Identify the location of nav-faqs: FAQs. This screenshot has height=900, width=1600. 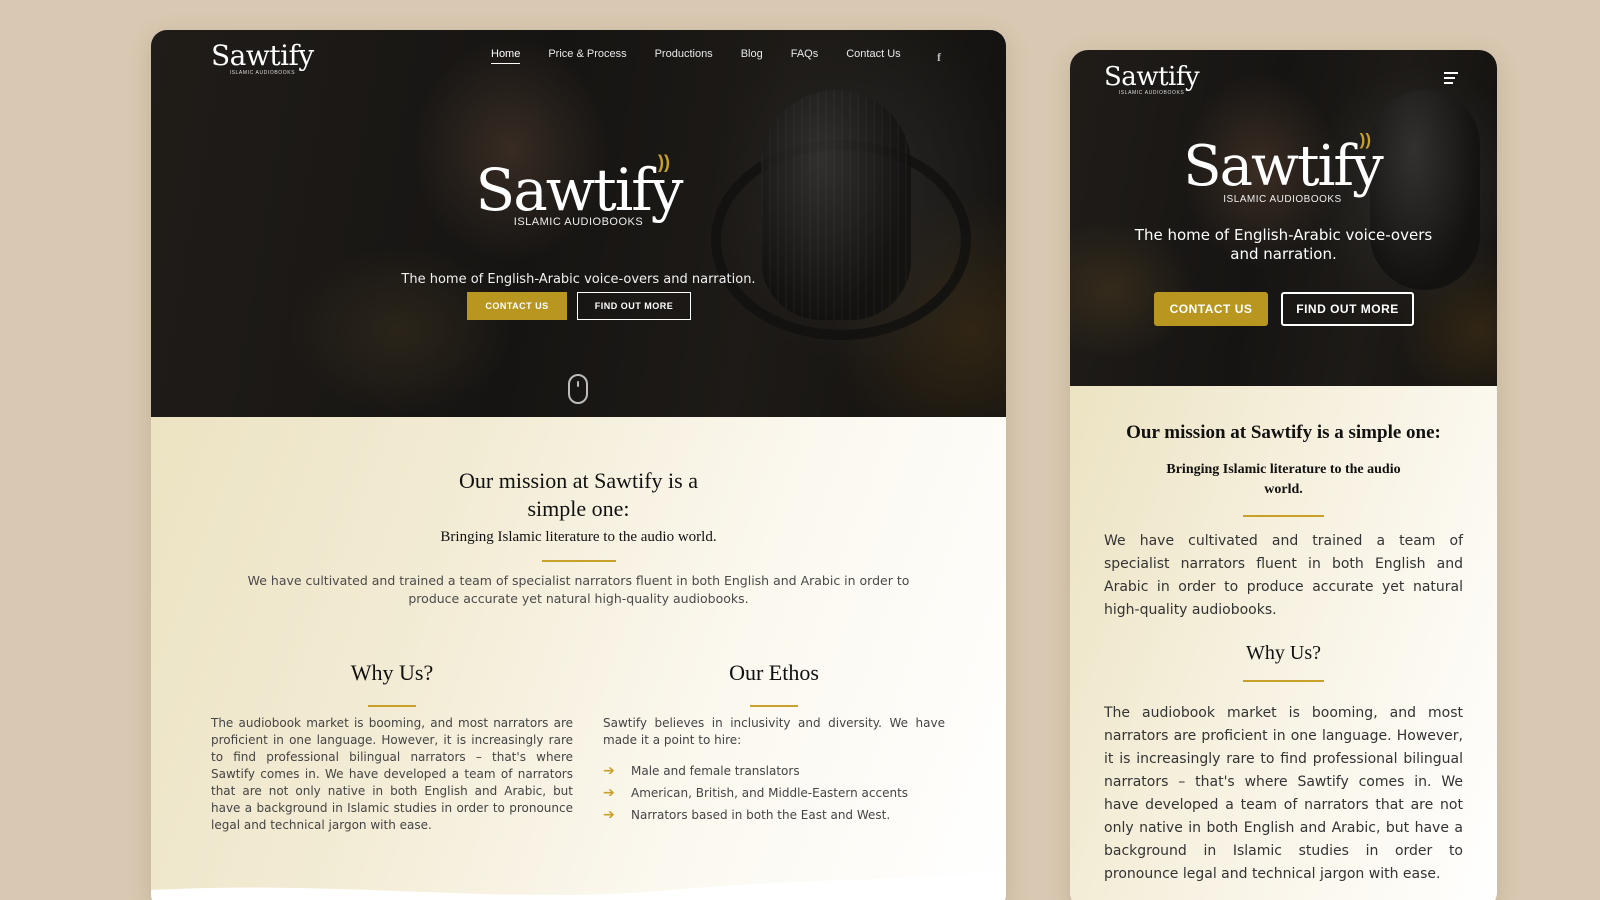
(805, 56).